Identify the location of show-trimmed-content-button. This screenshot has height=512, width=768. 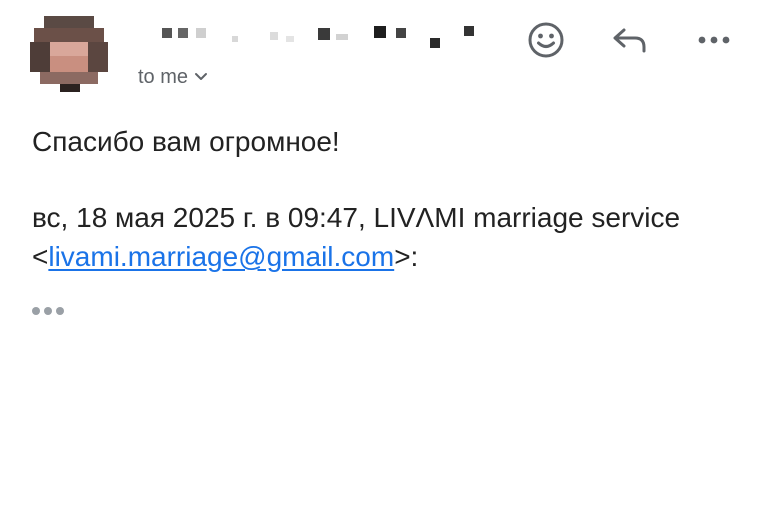
(50, 311).